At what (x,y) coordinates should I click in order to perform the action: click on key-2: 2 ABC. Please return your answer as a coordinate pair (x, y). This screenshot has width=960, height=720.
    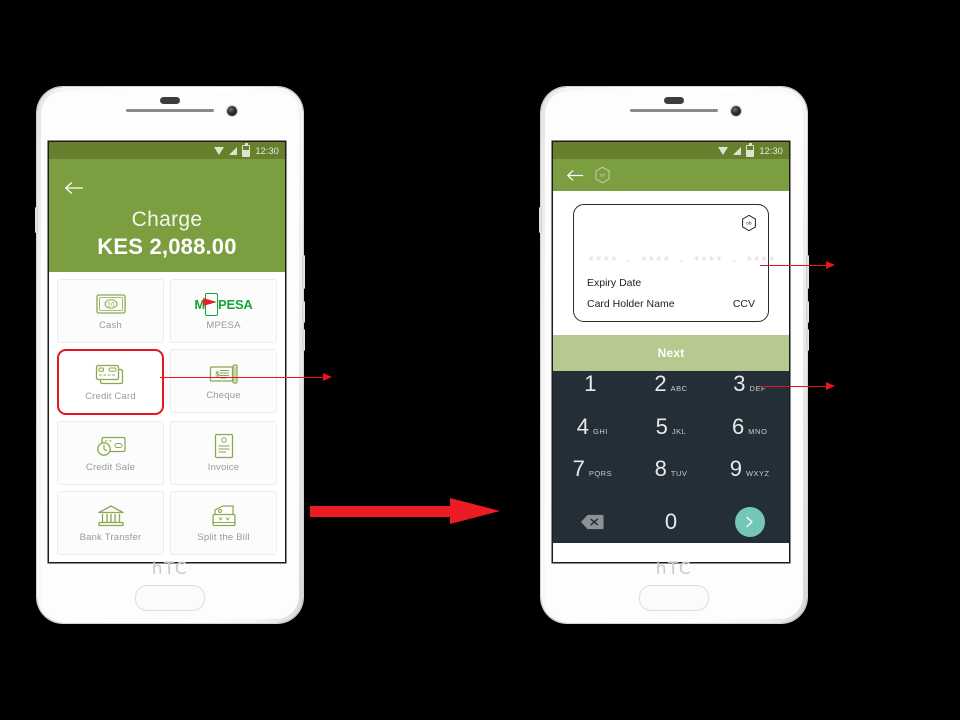
    Looking at the image, I should click on (671, 394).